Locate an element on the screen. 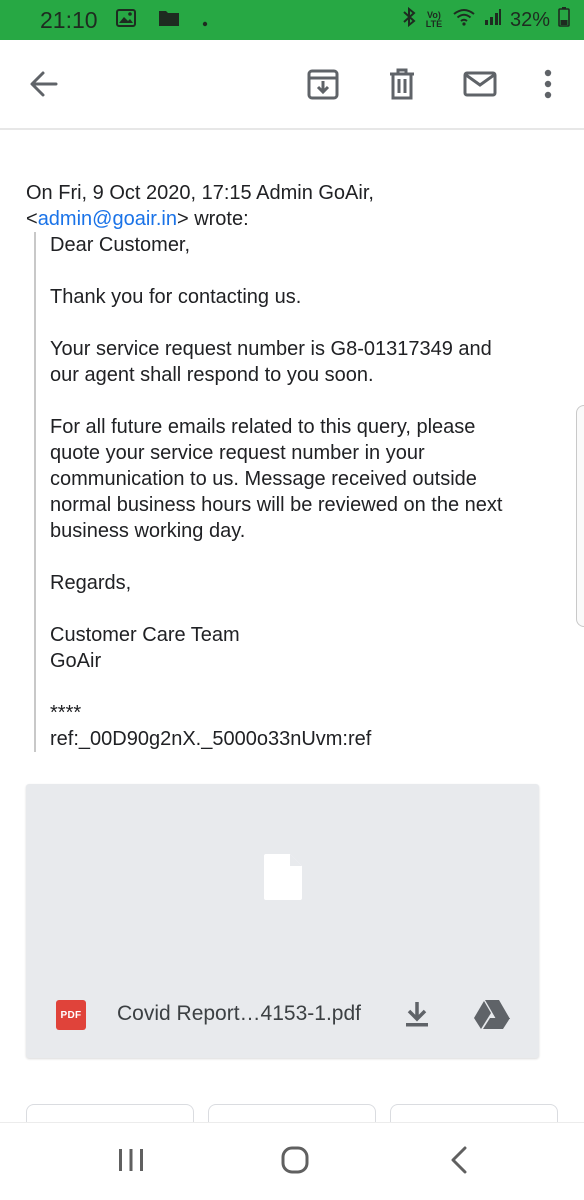  quote-header-line: On Fri, 9 Oct 2020, 17:15 Admin GoAir, is located at coordinates (200, 193).